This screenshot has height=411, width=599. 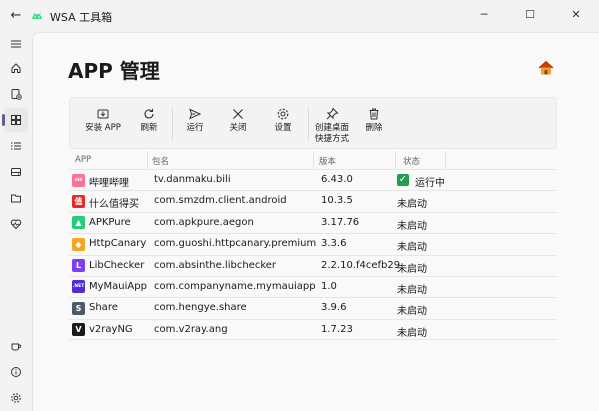 What do you see at coordinates (78, 244) in the screenshot?
I see `app-icon: ◆` at bounding box center [78, 244].